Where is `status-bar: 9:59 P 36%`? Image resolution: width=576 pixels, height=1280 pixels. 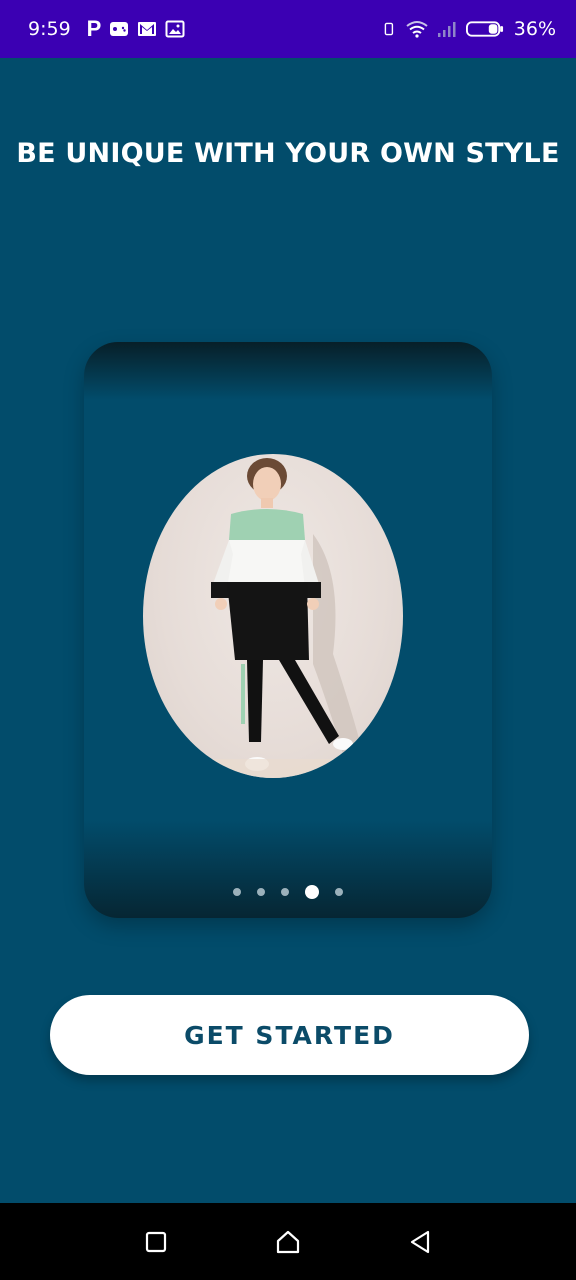 status-bar: 9:59 P 36% is located at coordinates (288, 29).